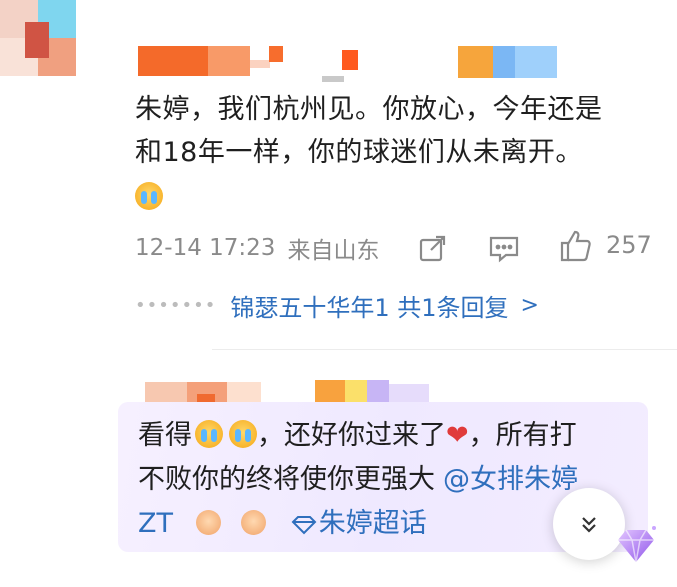  What do you see at coordinates (637, 544) in the screenshot?
I see `gem-badge-icon` at bounding box center [637, 544].